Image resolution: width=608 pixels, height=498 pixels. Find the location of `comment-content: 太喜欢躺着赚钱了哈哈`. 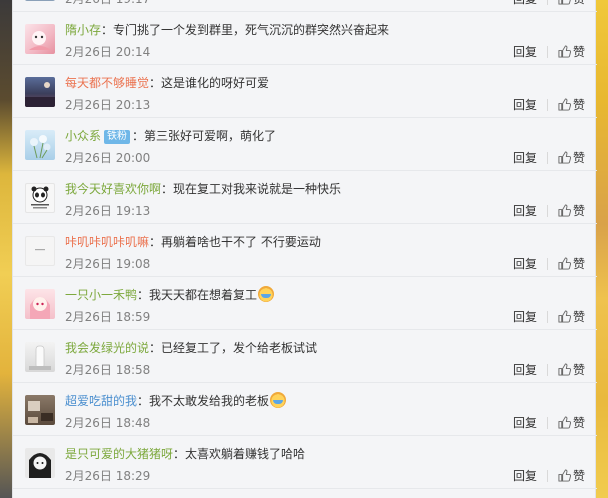

comment-content: 太喜欢躺着赚钱了哈哈 is located at coordinates (245, 454).